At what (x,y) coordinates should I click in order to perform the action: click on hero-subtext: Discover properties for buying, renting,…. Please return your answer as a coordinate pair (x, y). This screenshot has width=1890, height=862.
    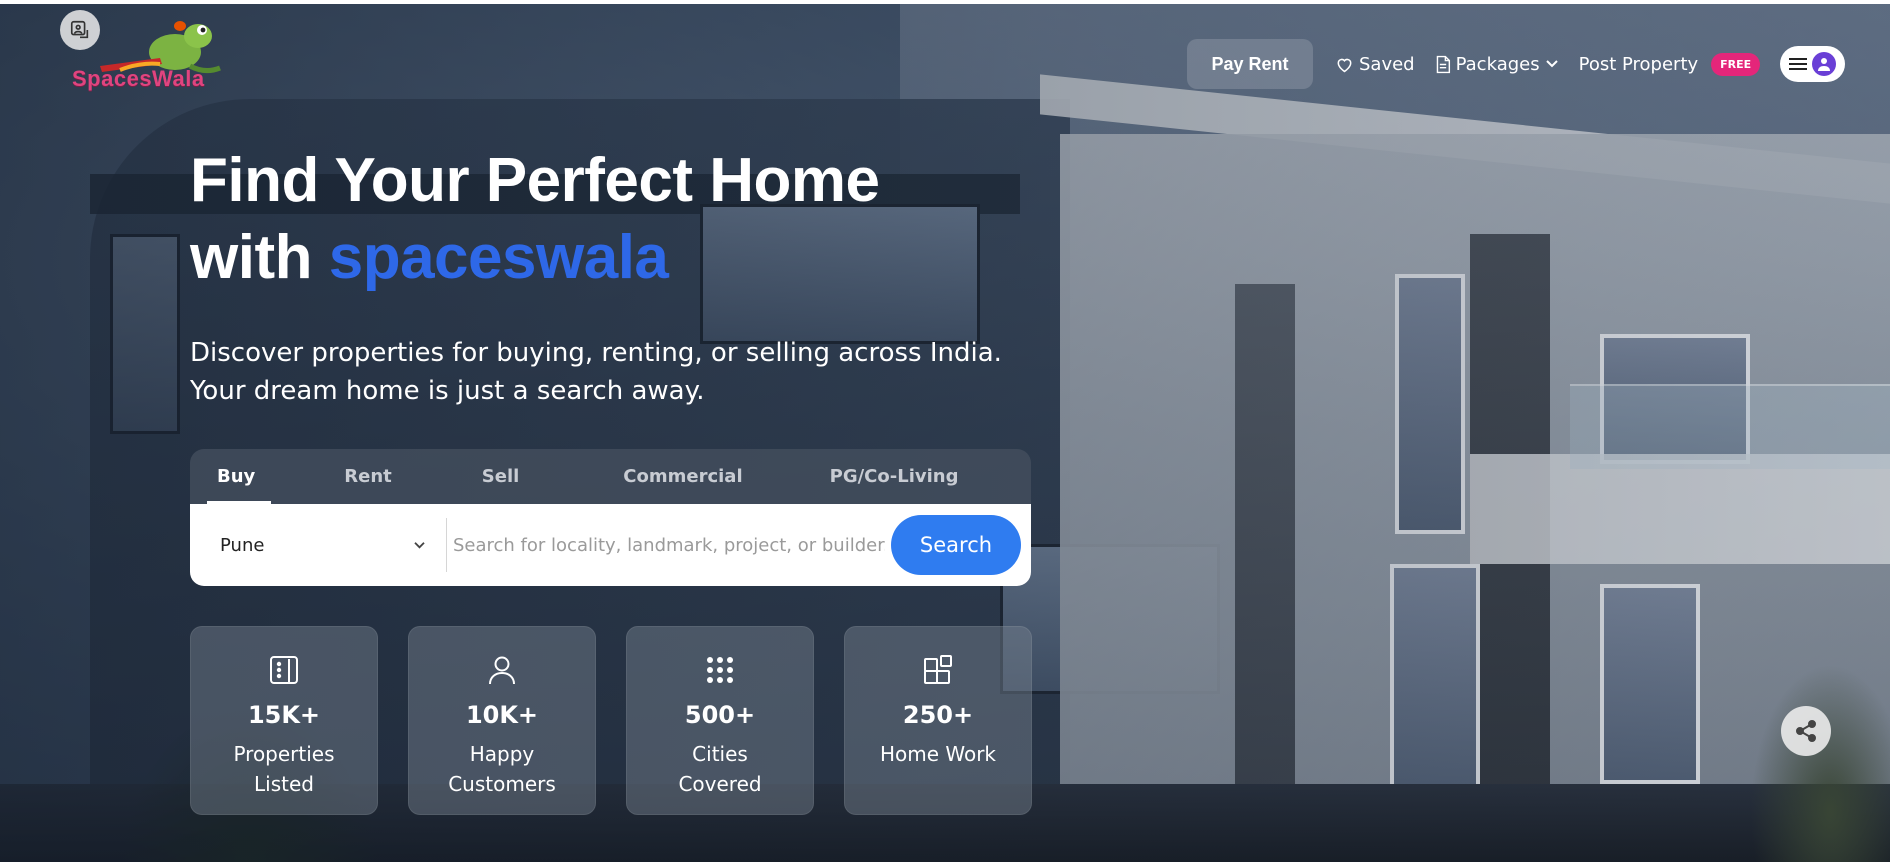
    Looking at the image, I should click on (596, 372).